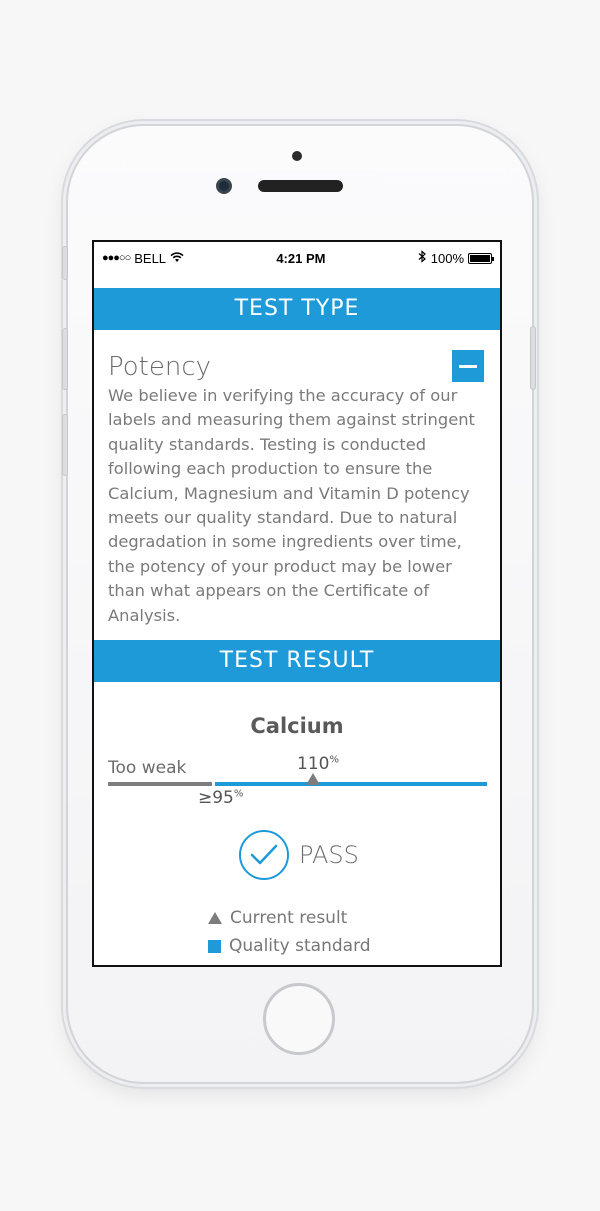 The height and width of the screenshot is (1211, 600). I want to click on check-circle-icon, so click(264, 855).